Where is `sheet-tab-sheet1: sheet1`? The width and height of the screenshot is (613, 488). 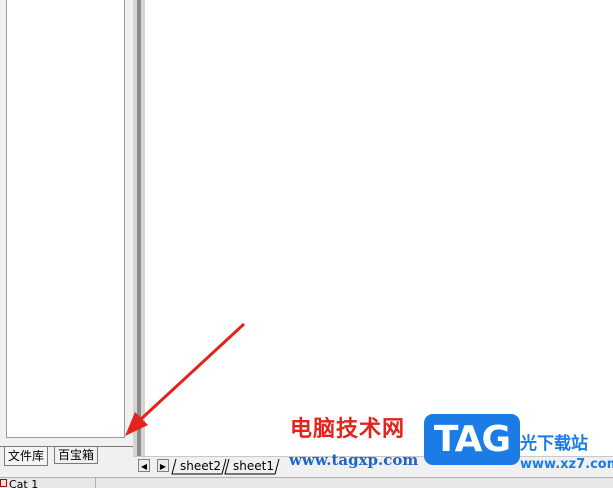
sheet-tab-sheet1: sheet1 is located at coordinates (253, 466).